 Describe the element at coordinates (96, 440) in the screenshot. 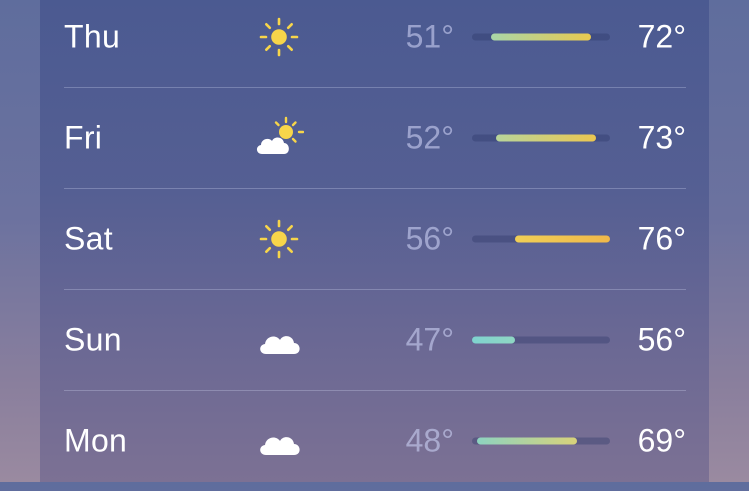

I see `day-label: Mon` at that location.